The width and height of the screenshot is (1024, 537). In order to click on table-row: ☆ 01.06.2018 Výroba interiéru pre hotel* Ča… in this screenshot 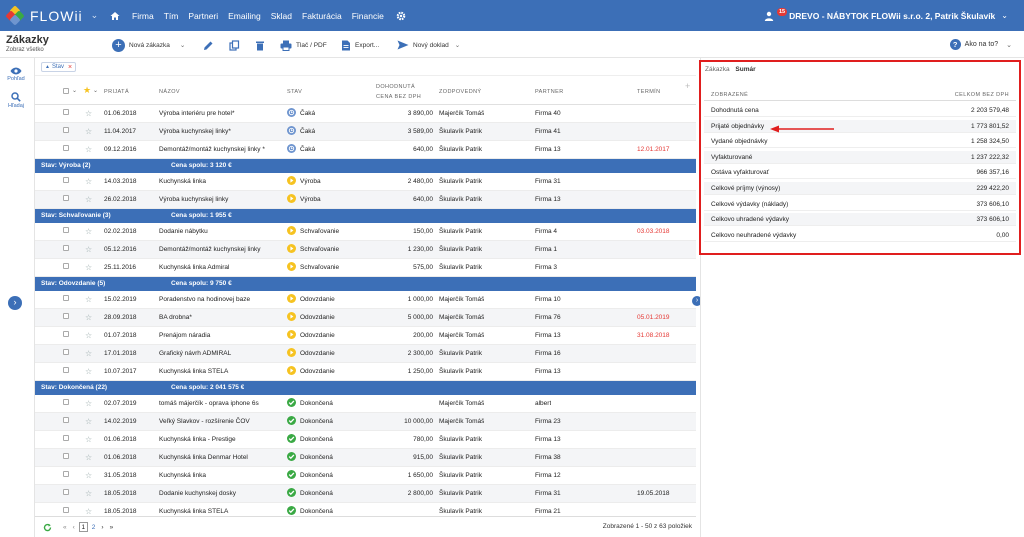, I will do `click(365, 114)`.